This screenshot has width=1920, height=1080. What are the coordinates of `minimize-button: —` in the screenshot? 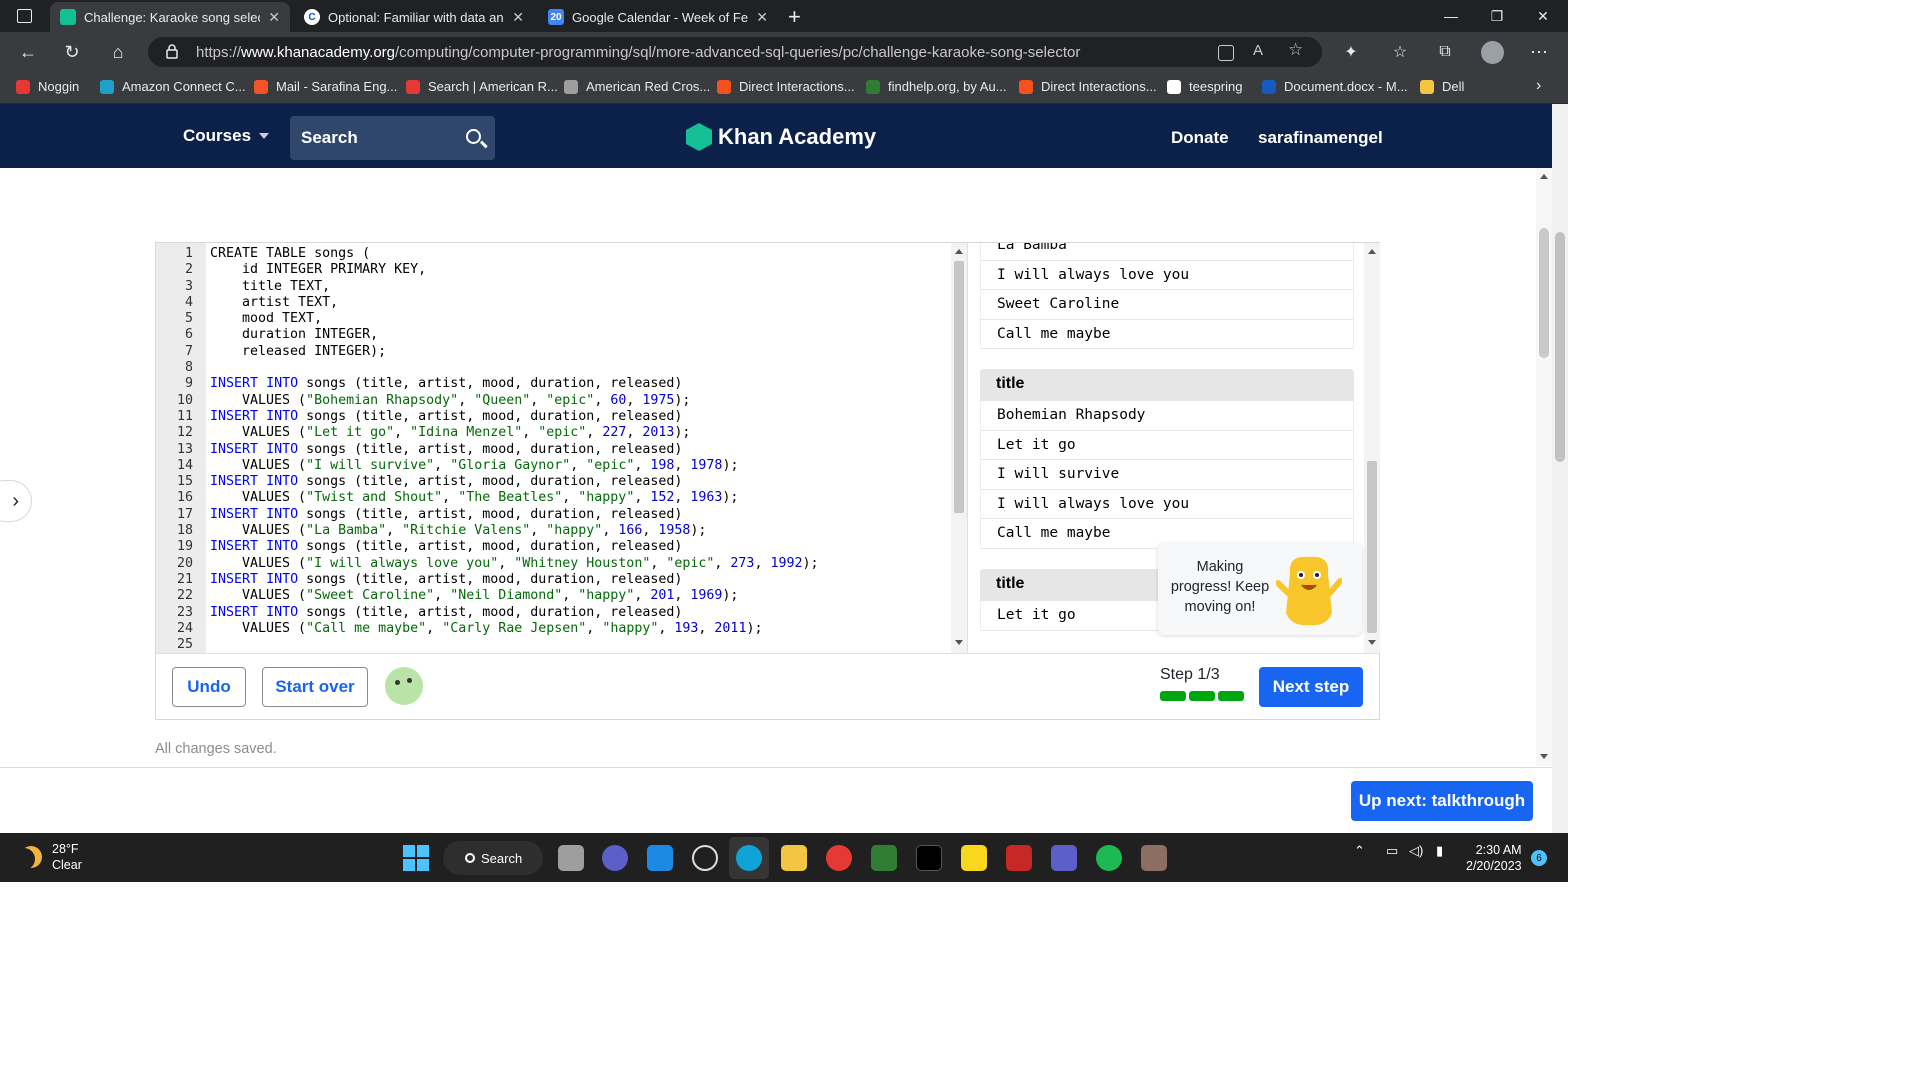 It's located at (1451, 16).